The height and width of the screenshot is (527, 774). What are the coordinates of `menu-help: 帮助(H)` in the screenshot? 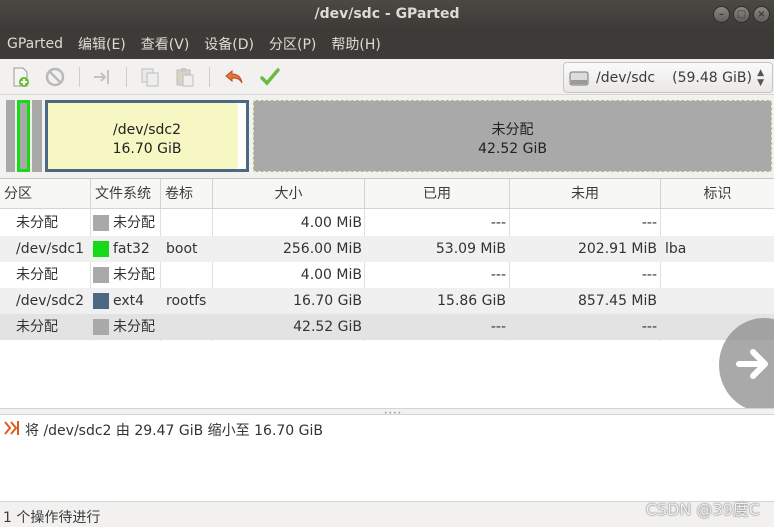 It's located at (355, 44).